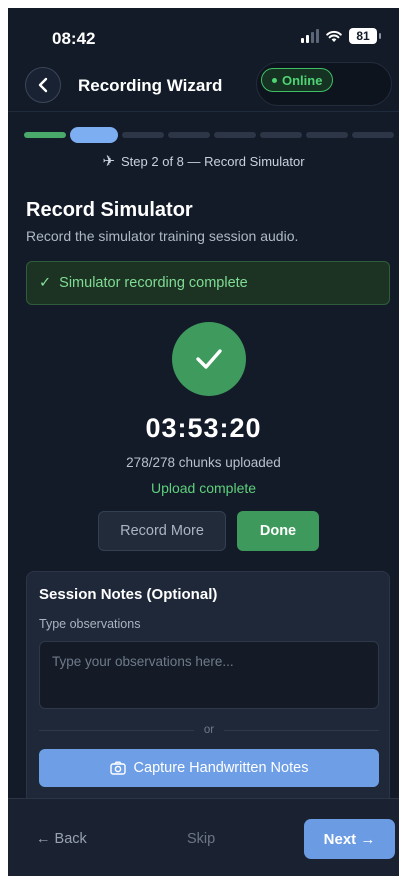 The width and height of the screenshot is (407, 884). Describe the element at coordinates (203, 488) in the screenshot. I see `upload-status: Upload complete` at that location.